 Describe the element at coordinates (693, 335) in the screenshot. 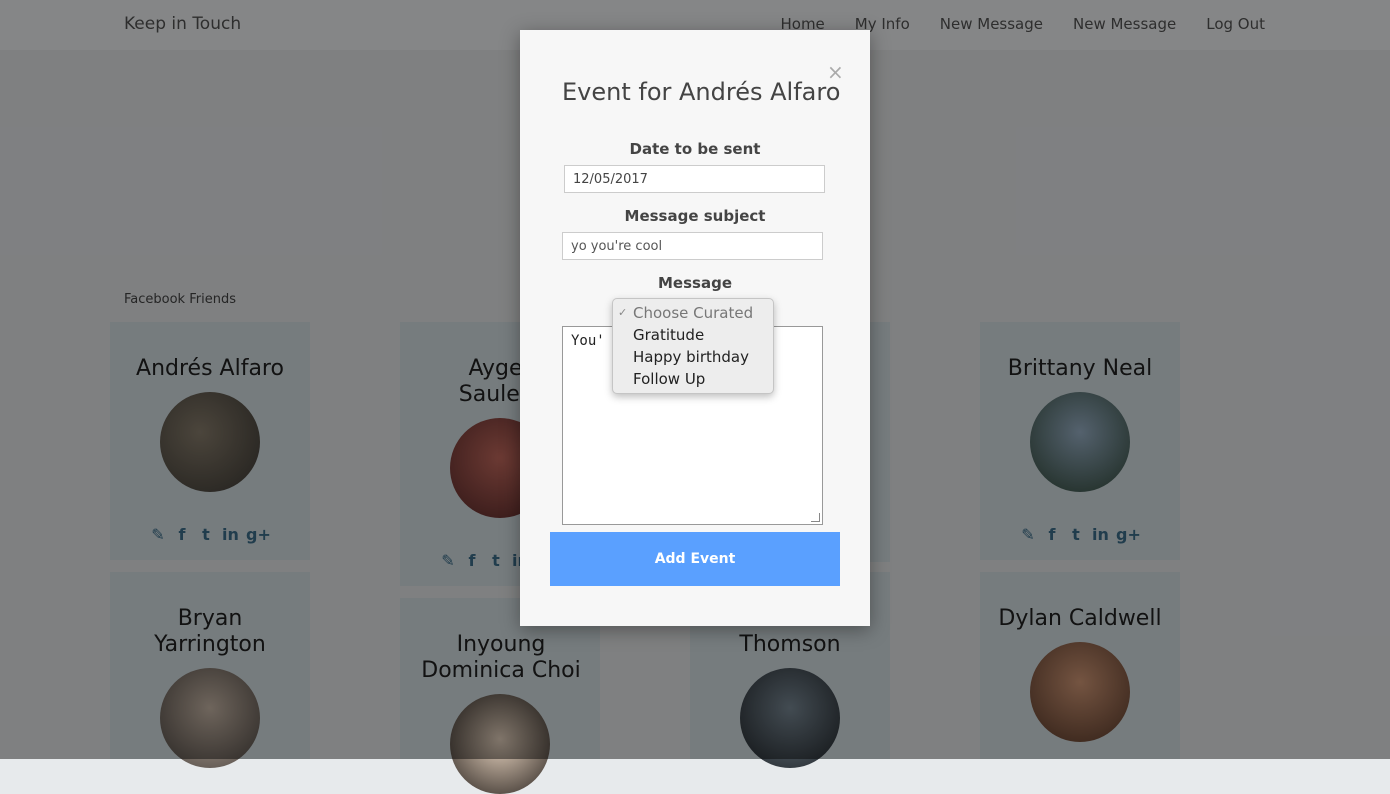

I see `dropdown-option-gratitude: Gratitude` at that location.